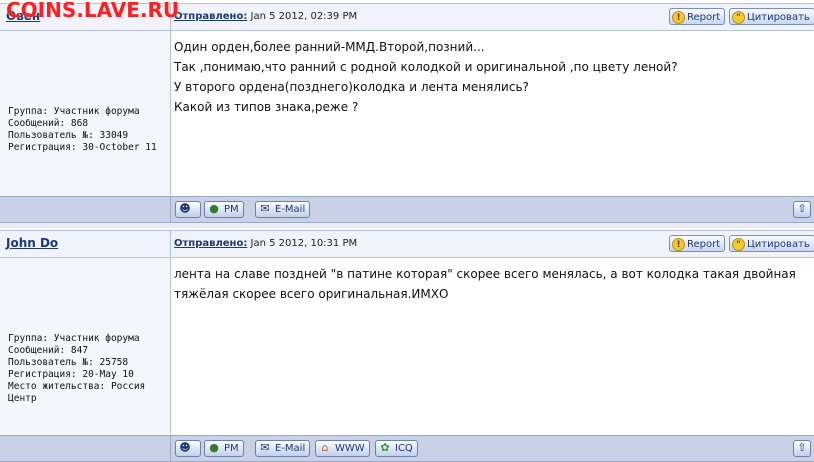 The image size is (814, 462). I want to click on author-user-number: Пользователь №: 25758, so click(68, 362).